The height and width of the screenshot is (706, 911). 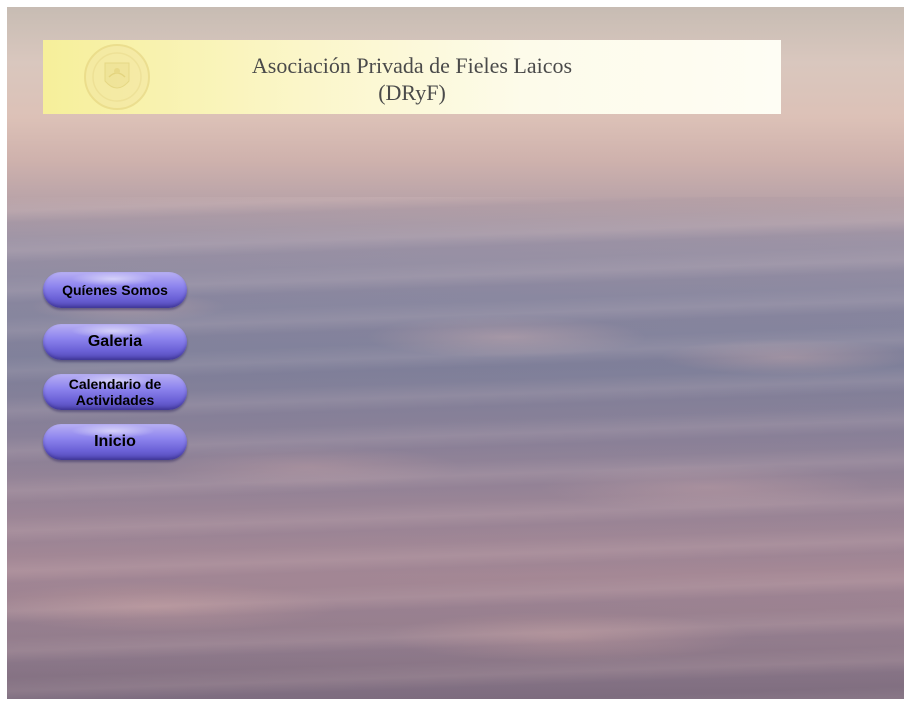 I want to click on nav-button-label: Galeria, so click(x=115, y=341).